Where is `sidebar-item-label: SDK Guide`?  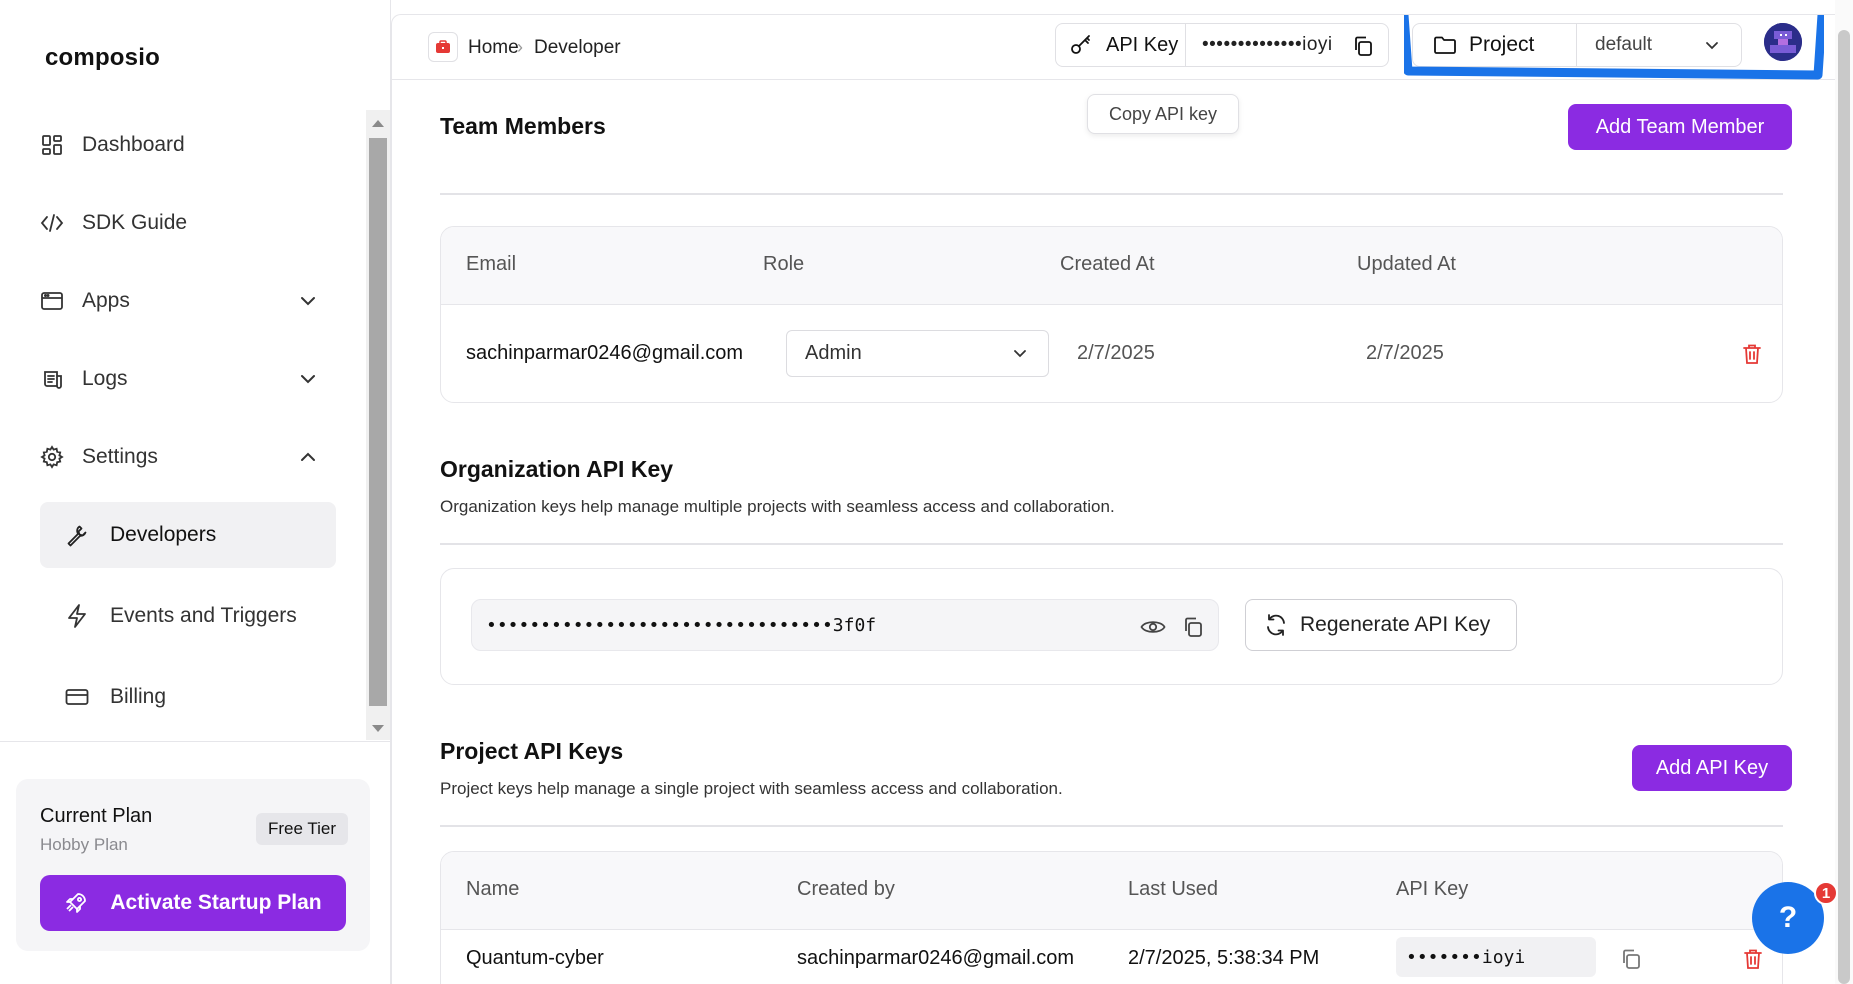
sidebar-item-label: SDK Guide is located at coordinates (135, 222).